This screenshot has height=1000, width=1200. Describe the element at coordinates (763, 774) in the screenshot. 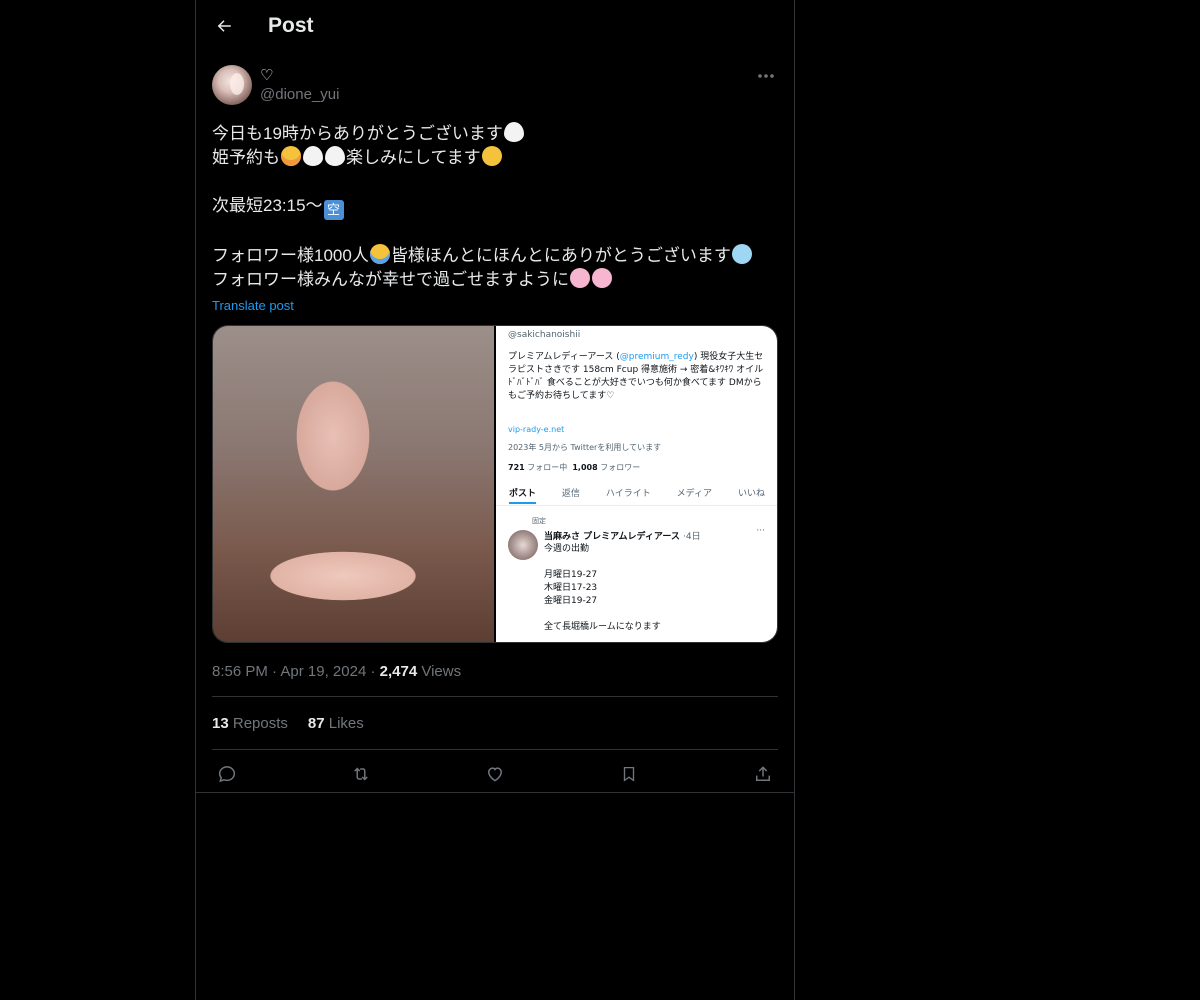

I see `share-icon` at that location.